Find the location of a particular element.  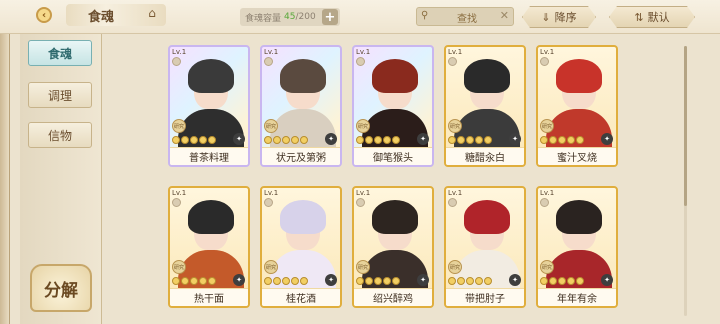

food-soul-card: Lv.1 研究 ✦ 桂花酒 is located at coordinates (301, 247).